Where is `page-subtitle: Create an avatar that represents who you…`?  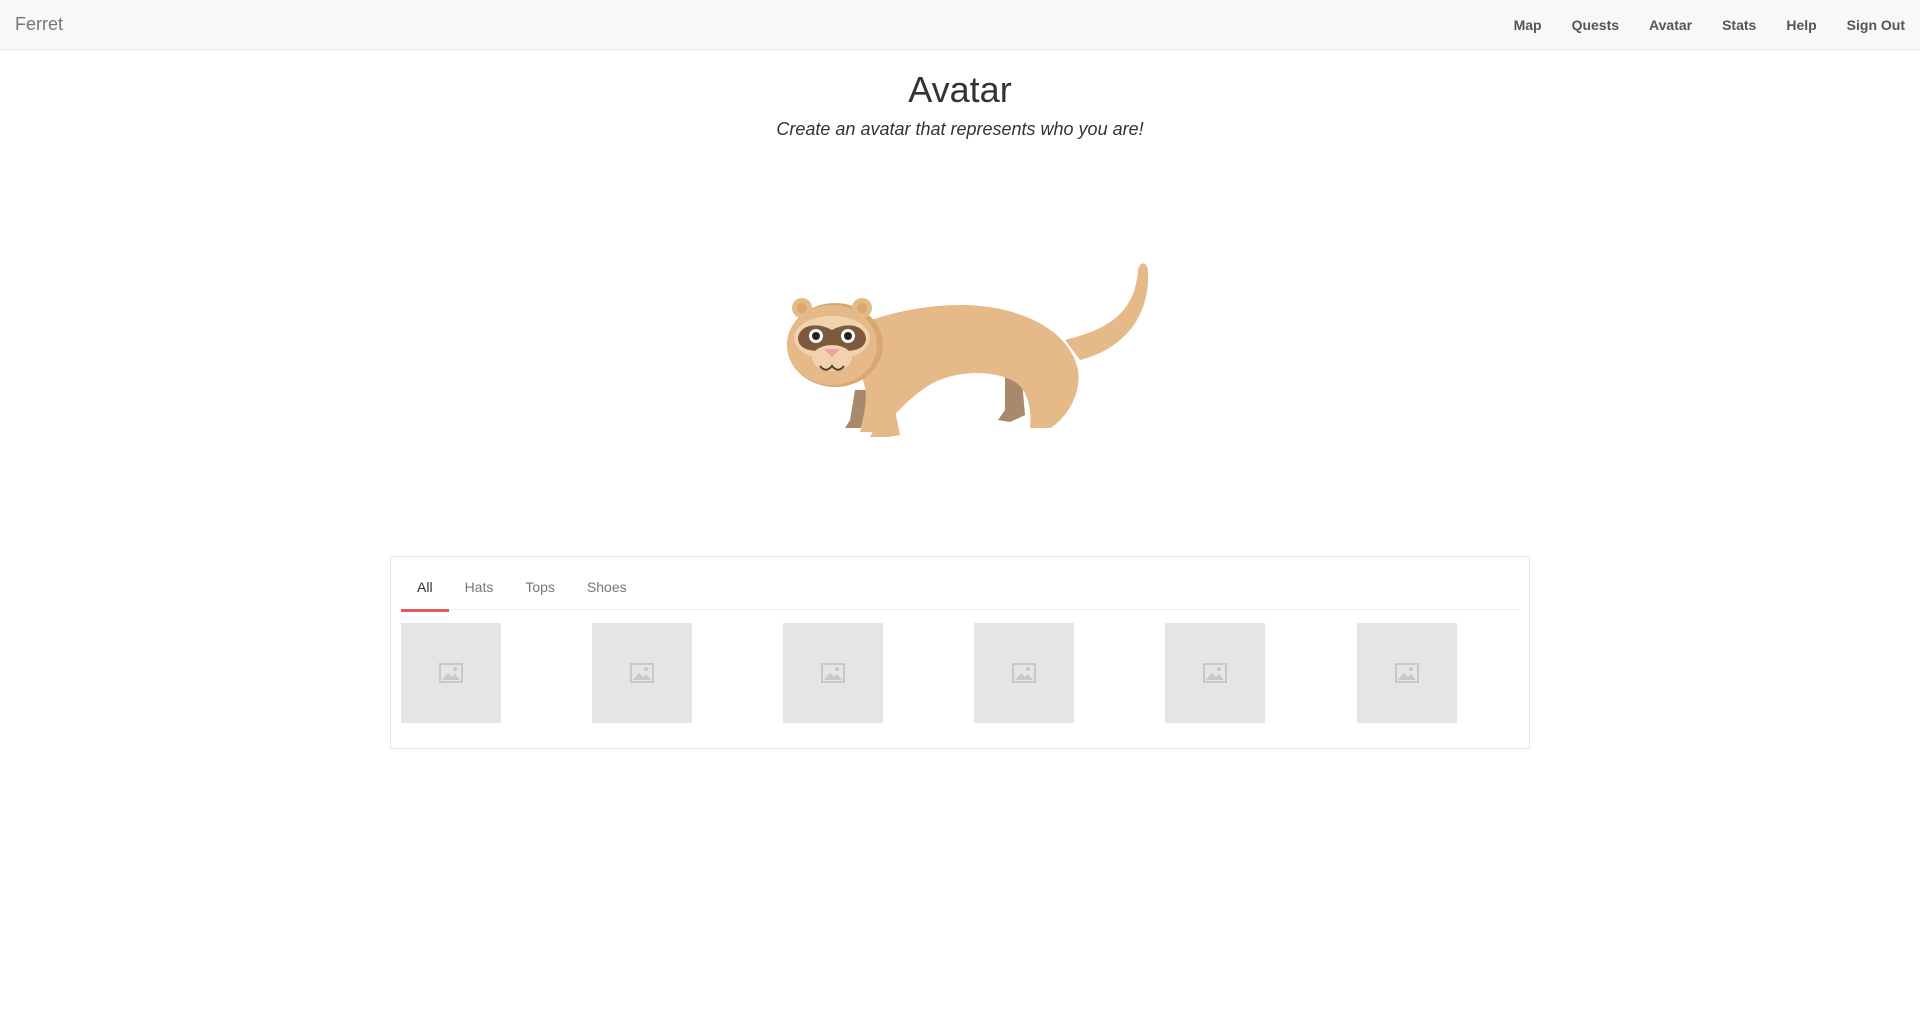 page-subtitle: Create an avatar that represents who you… is located at coordinates (960, 129).